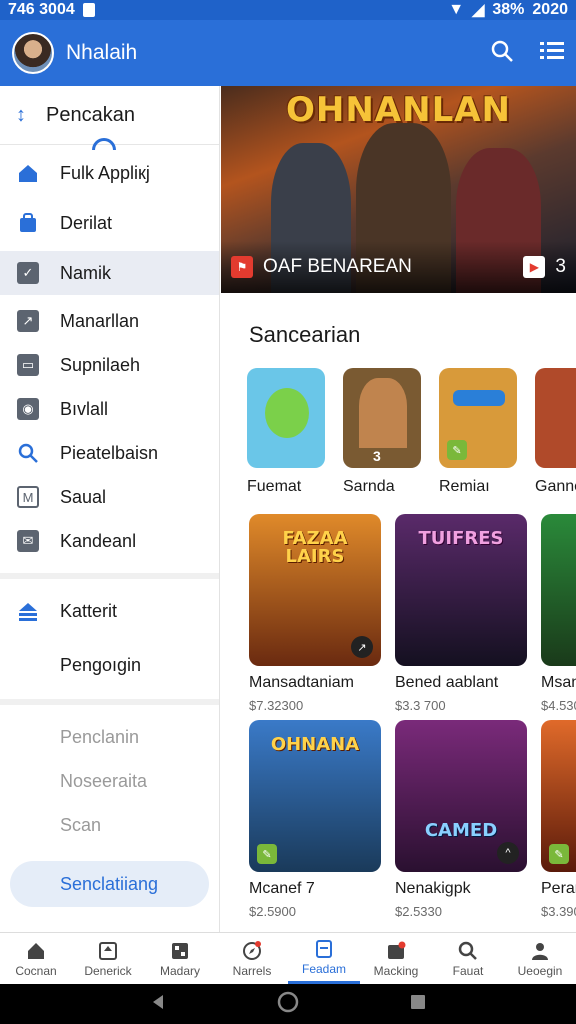 The width and height of the screenshot is (576, 1024). What do you see at coordinates (276, 705) in the screenshot?
I see `game-price: $7.32300` at bounding box center [276, 705].